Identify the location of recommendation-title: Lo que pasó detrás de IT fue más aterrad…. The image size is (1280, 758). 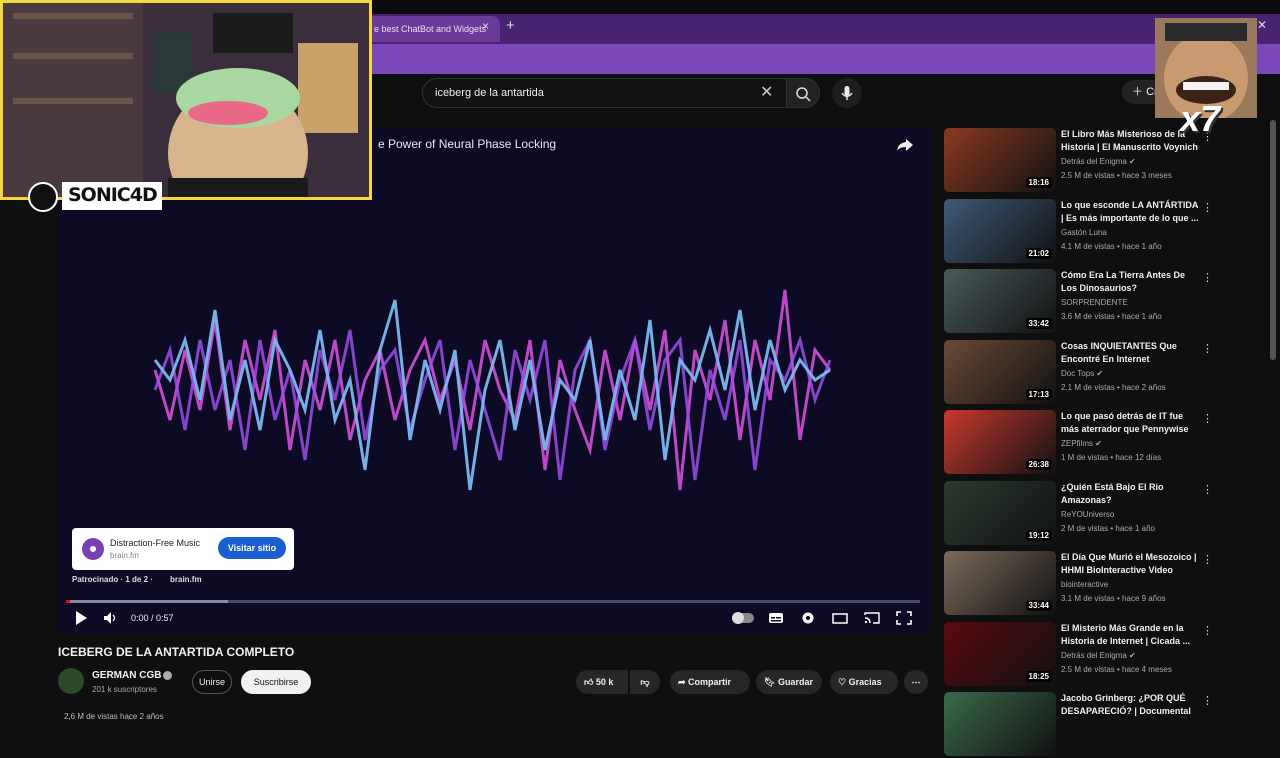
(1132, 423).